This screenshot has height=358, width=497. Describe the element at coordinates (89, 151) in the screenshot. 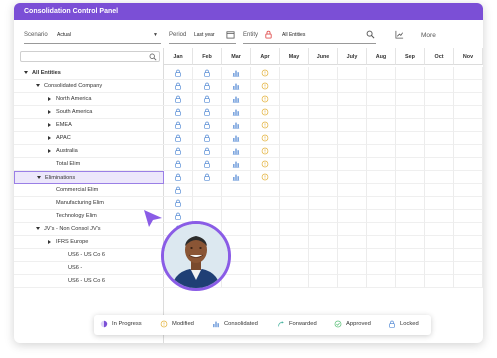

I see `tree-row: Australia` at that location.